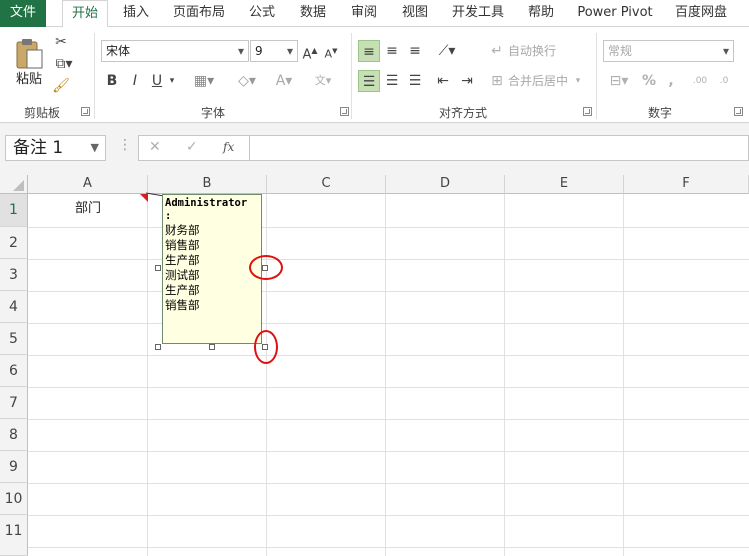 Image resolution: width=749 pixels, height=556 pixels. I want to click on increase-decimal-icon: .00, so click(700, 81).